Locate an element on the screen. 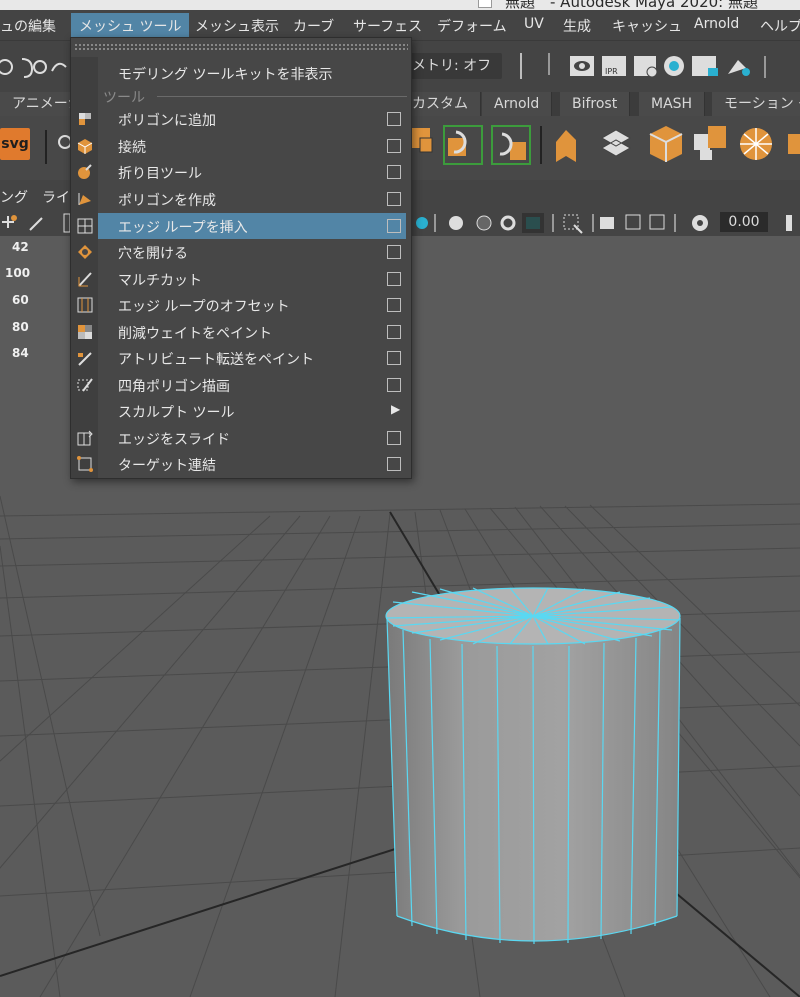  paint-transfer-attributes-icon is located at coordinates (85, 359).